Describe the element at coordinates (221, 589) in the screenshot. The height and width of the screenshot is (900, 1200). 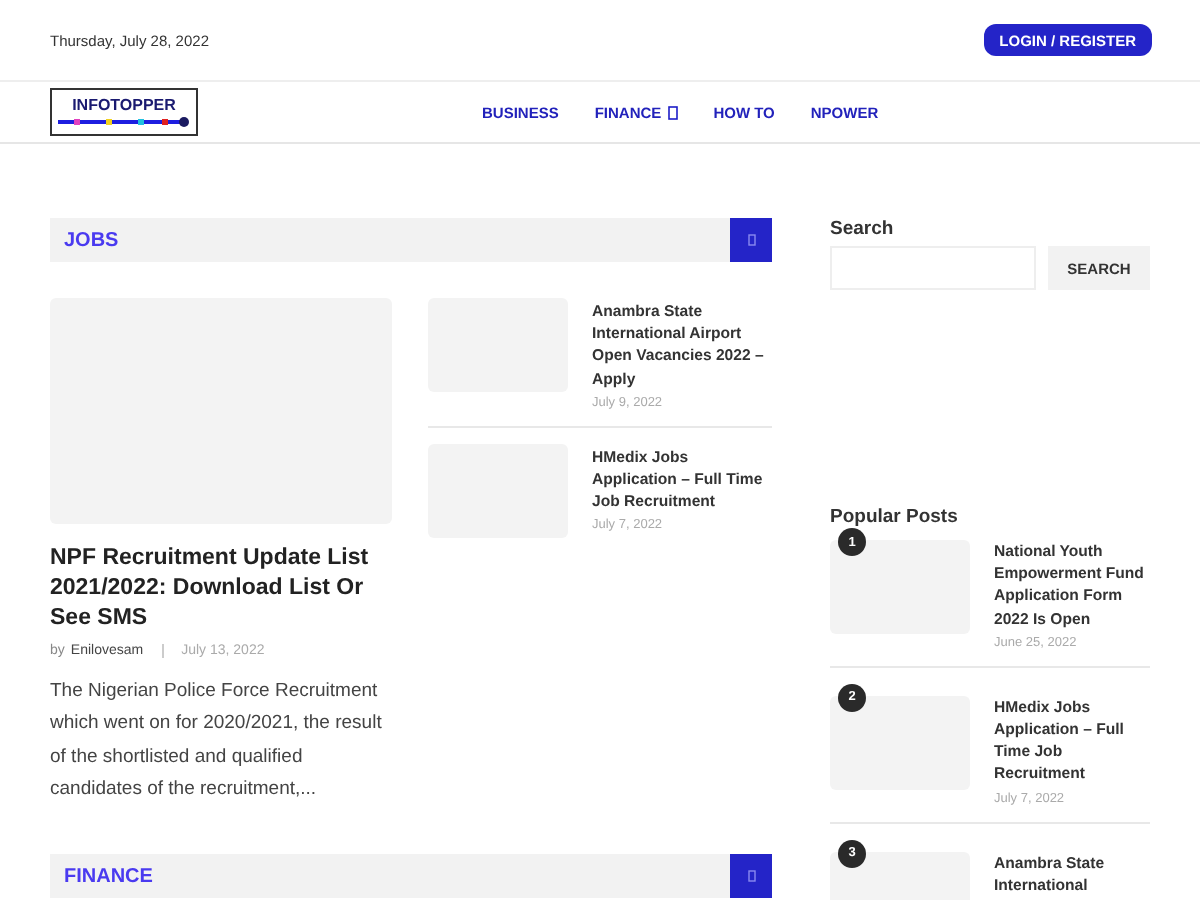
I see `post-title: NPF Recruitment Update List 2021/2022: Download List Or See SMS` at that location.